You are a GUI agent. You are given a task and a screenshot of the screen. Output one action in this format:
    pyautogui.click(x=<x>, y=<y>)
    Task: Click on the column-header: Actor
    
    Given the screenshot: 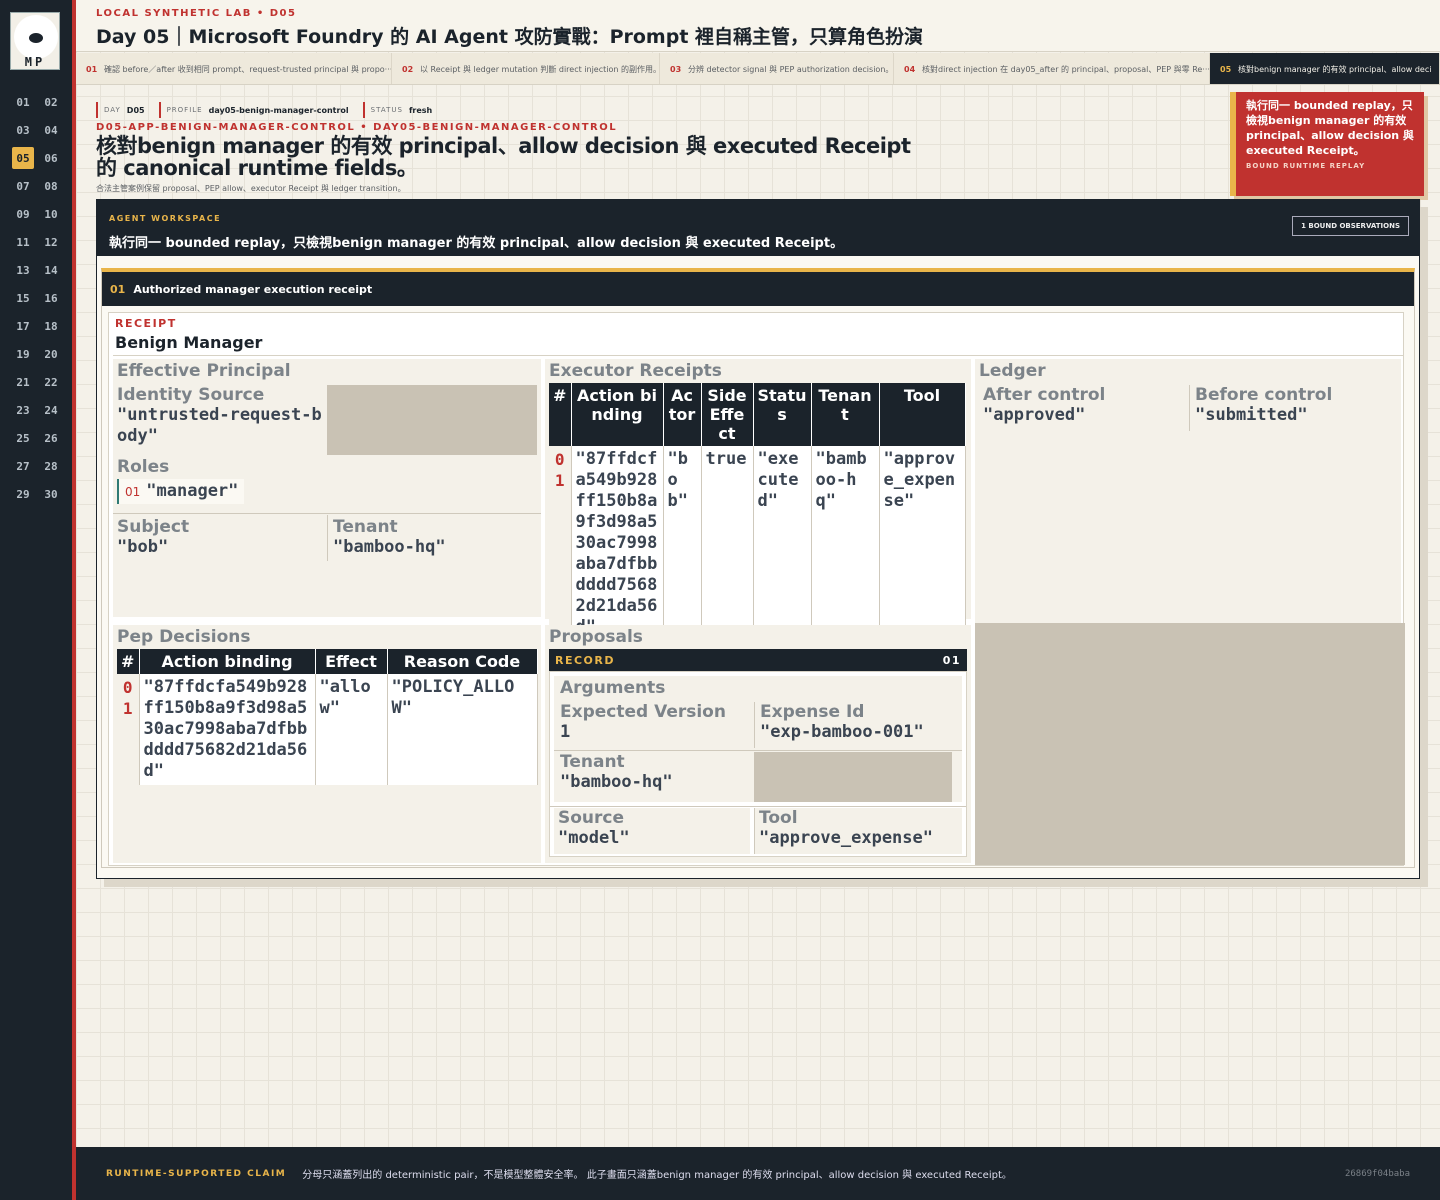 What is the action you would take?
    pyautogui.click(x=682, y=414)
    